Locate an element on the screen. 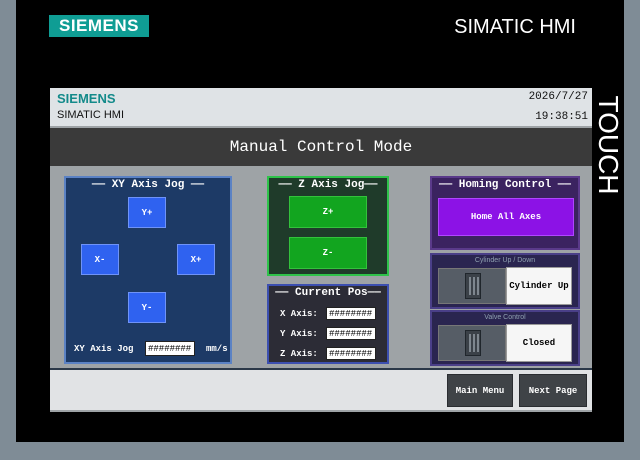 The image size is (640, 460). xy-jog-title: —— XY Axis Jog —— is located at coordinates (148, 185).